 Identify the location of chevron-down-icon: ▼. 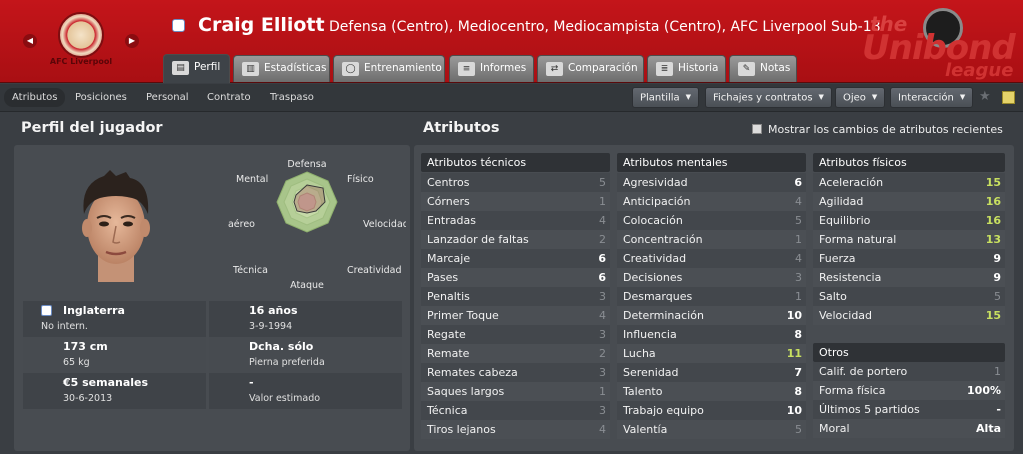
(874, 97).